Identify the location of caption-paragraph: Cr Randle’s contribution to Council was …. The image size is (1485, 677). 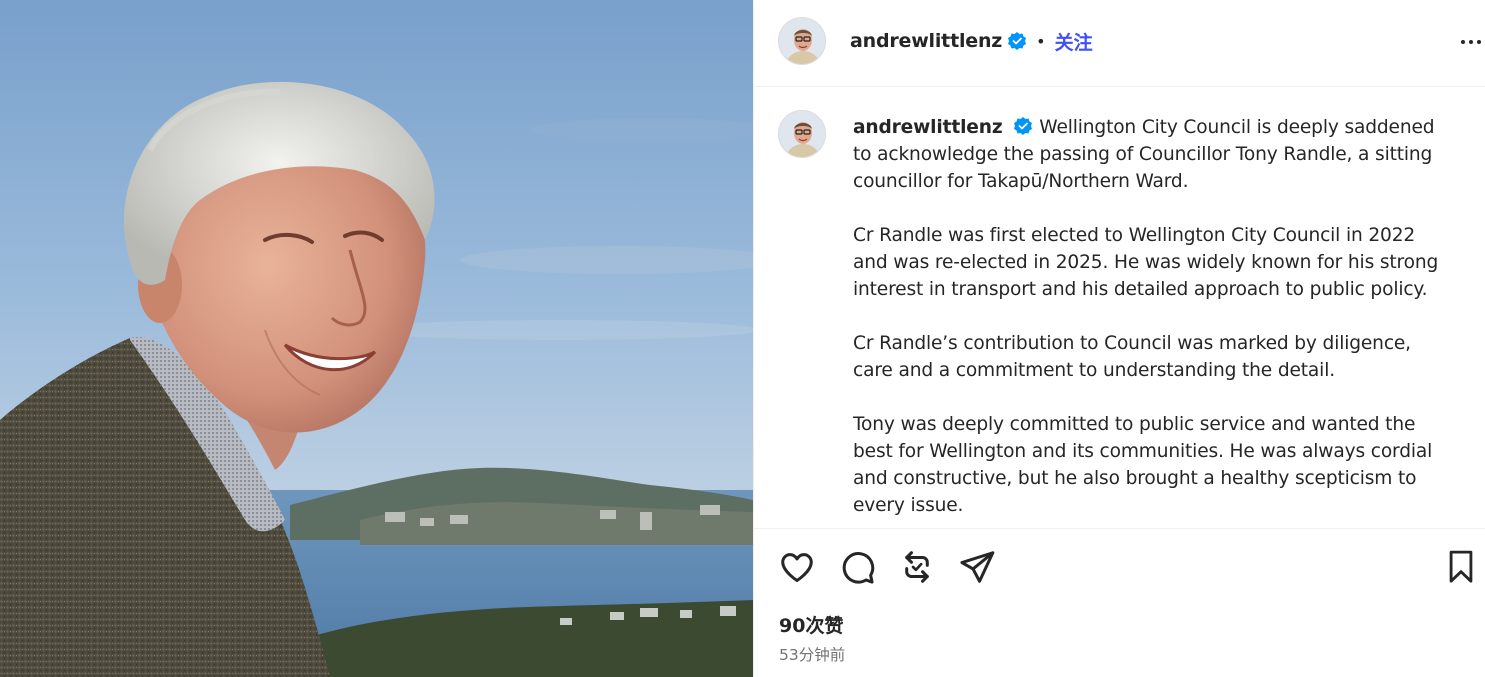
(1132, 357).